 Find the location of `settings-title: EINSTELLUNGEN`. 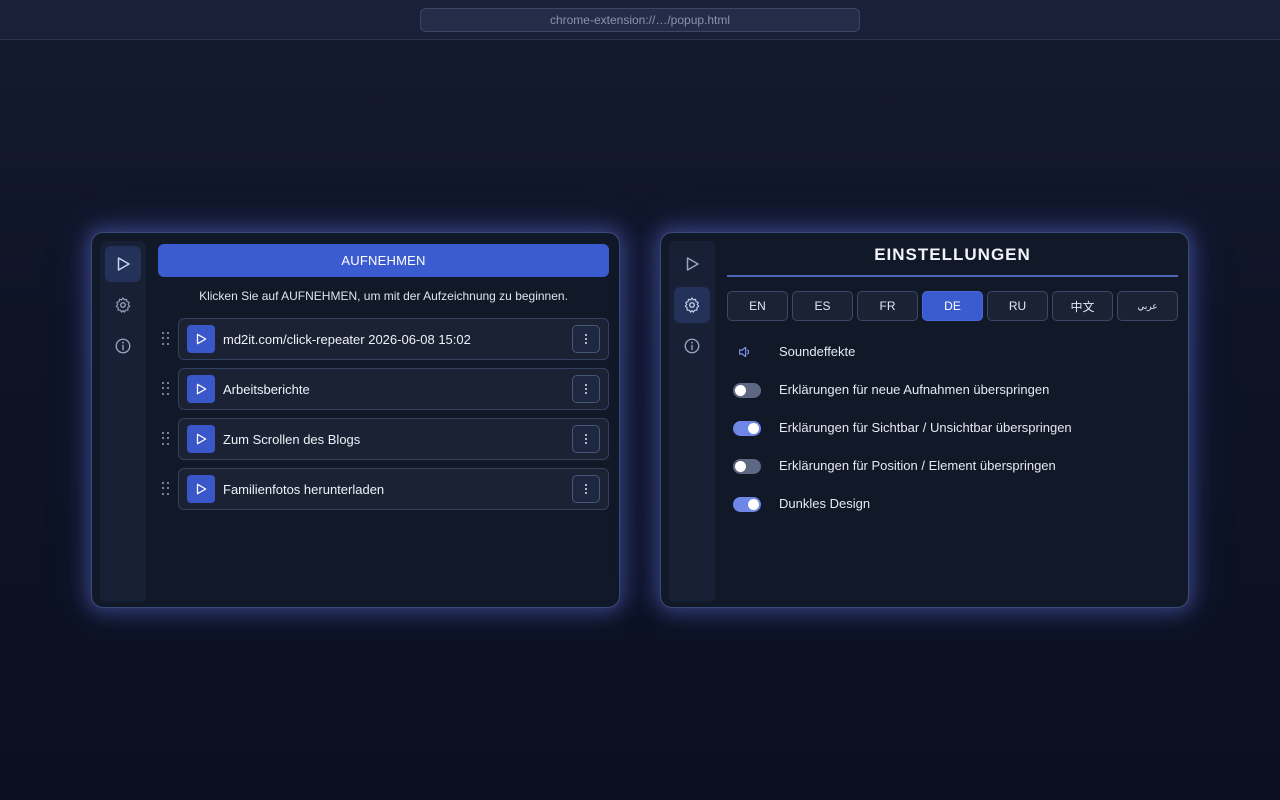

settings-title: EINSTELLUNGEN is located at coordinates (952, 254).